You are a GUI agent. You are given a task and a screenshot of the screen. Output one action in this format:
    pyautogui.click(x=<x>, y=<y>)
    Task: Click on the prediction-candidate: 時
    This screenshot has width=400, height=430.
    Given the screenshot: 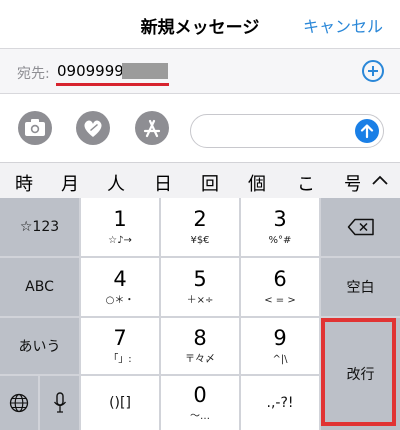 What is the action you would take?
    pyautogui.click(x=24, y=183)
    